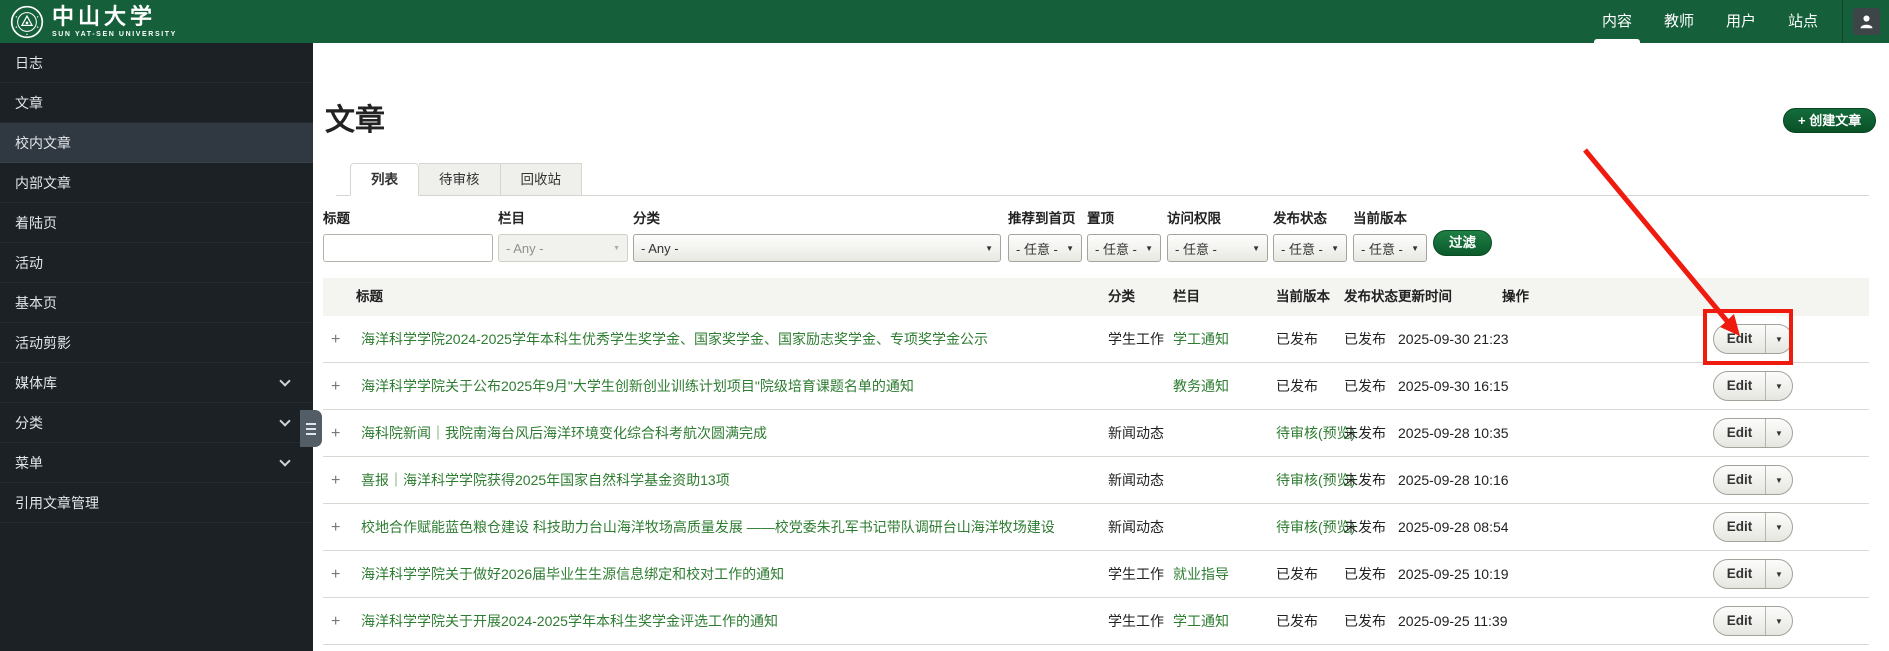 The image size is (1889, 651). What do you see at coordinates (408, 248) in the screenshot?
I see `title-filter-input` at bounding box center [408, 248].